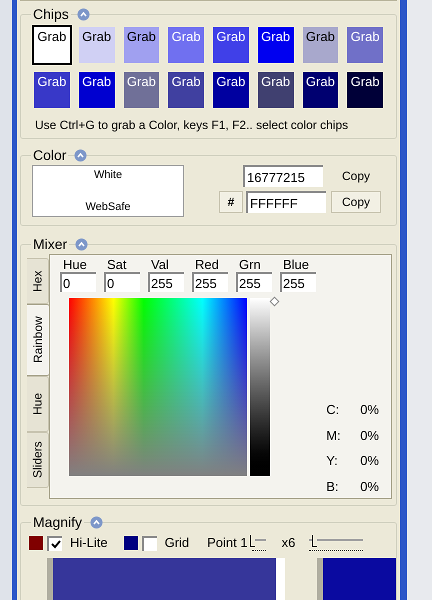 The image size is (432, 600). Describe the element at coordinates (286, 202) in the screenshot. I see `hex-field: FFFFFF` at that location.